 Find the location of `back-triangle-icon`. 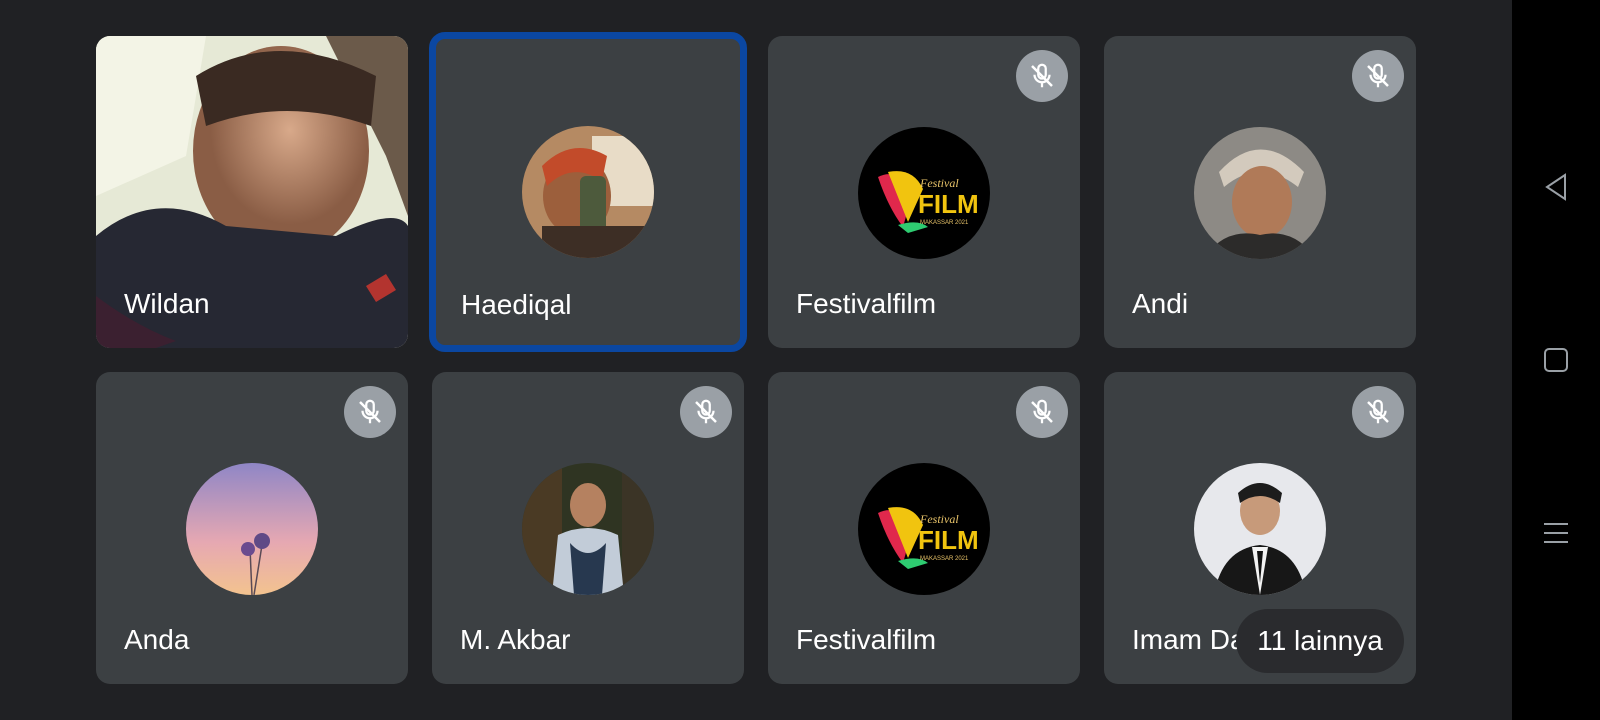

back-triangle-icon is located at coordinates (1555, 187).